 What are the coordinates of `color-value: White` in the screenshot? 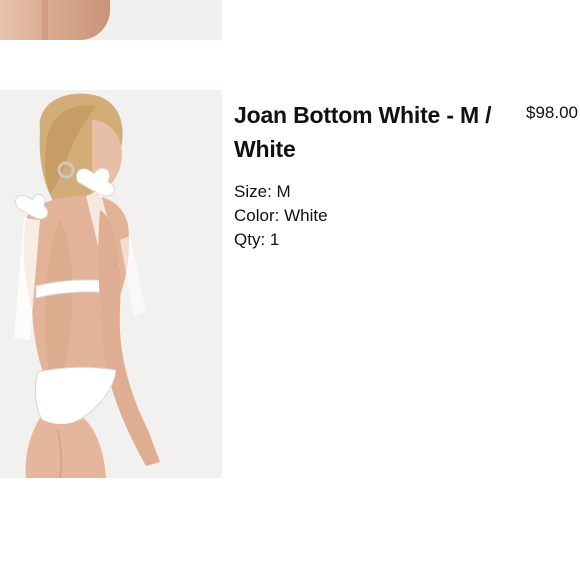 It's located at (306, 215).